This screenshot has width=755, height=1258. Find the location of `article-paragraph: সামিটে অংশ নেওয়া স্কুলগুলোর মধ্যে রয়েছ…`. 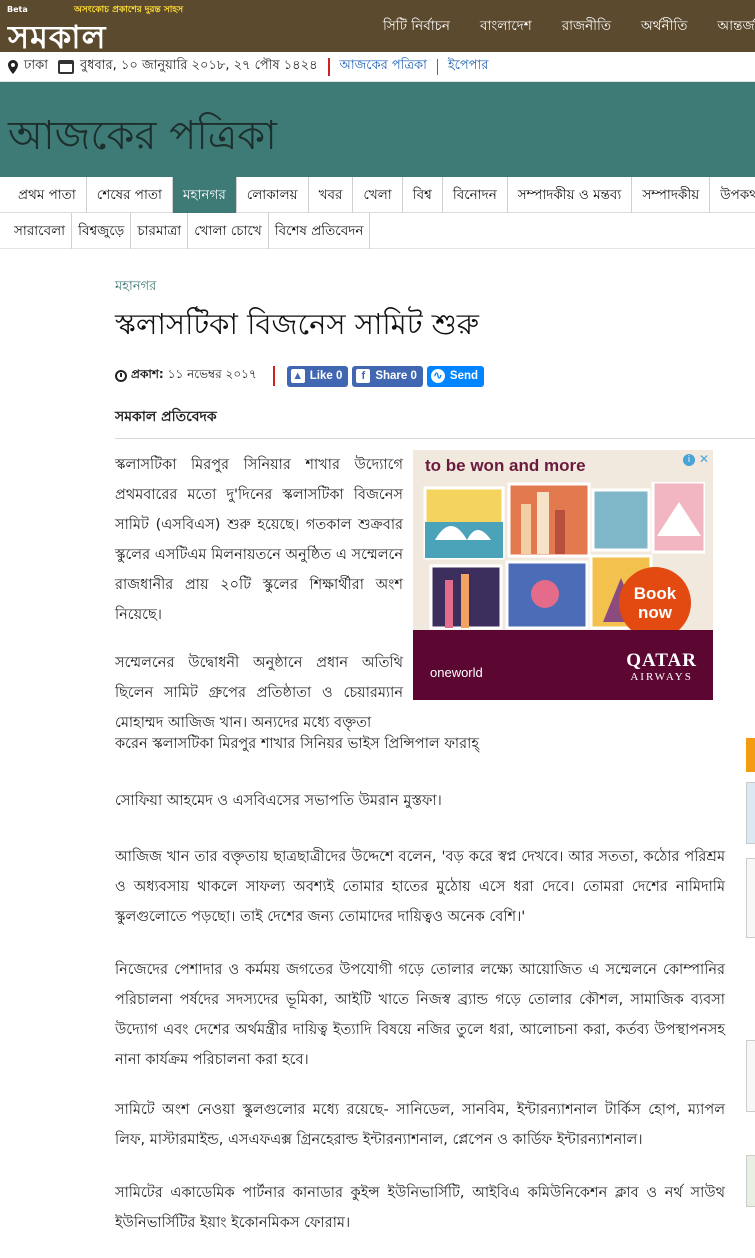

article-paragraph: সামিটে অংশ নেওয়া স্কুলগুলোর মধ্যে রয়েছ… is located at coordinates (420, 1125).